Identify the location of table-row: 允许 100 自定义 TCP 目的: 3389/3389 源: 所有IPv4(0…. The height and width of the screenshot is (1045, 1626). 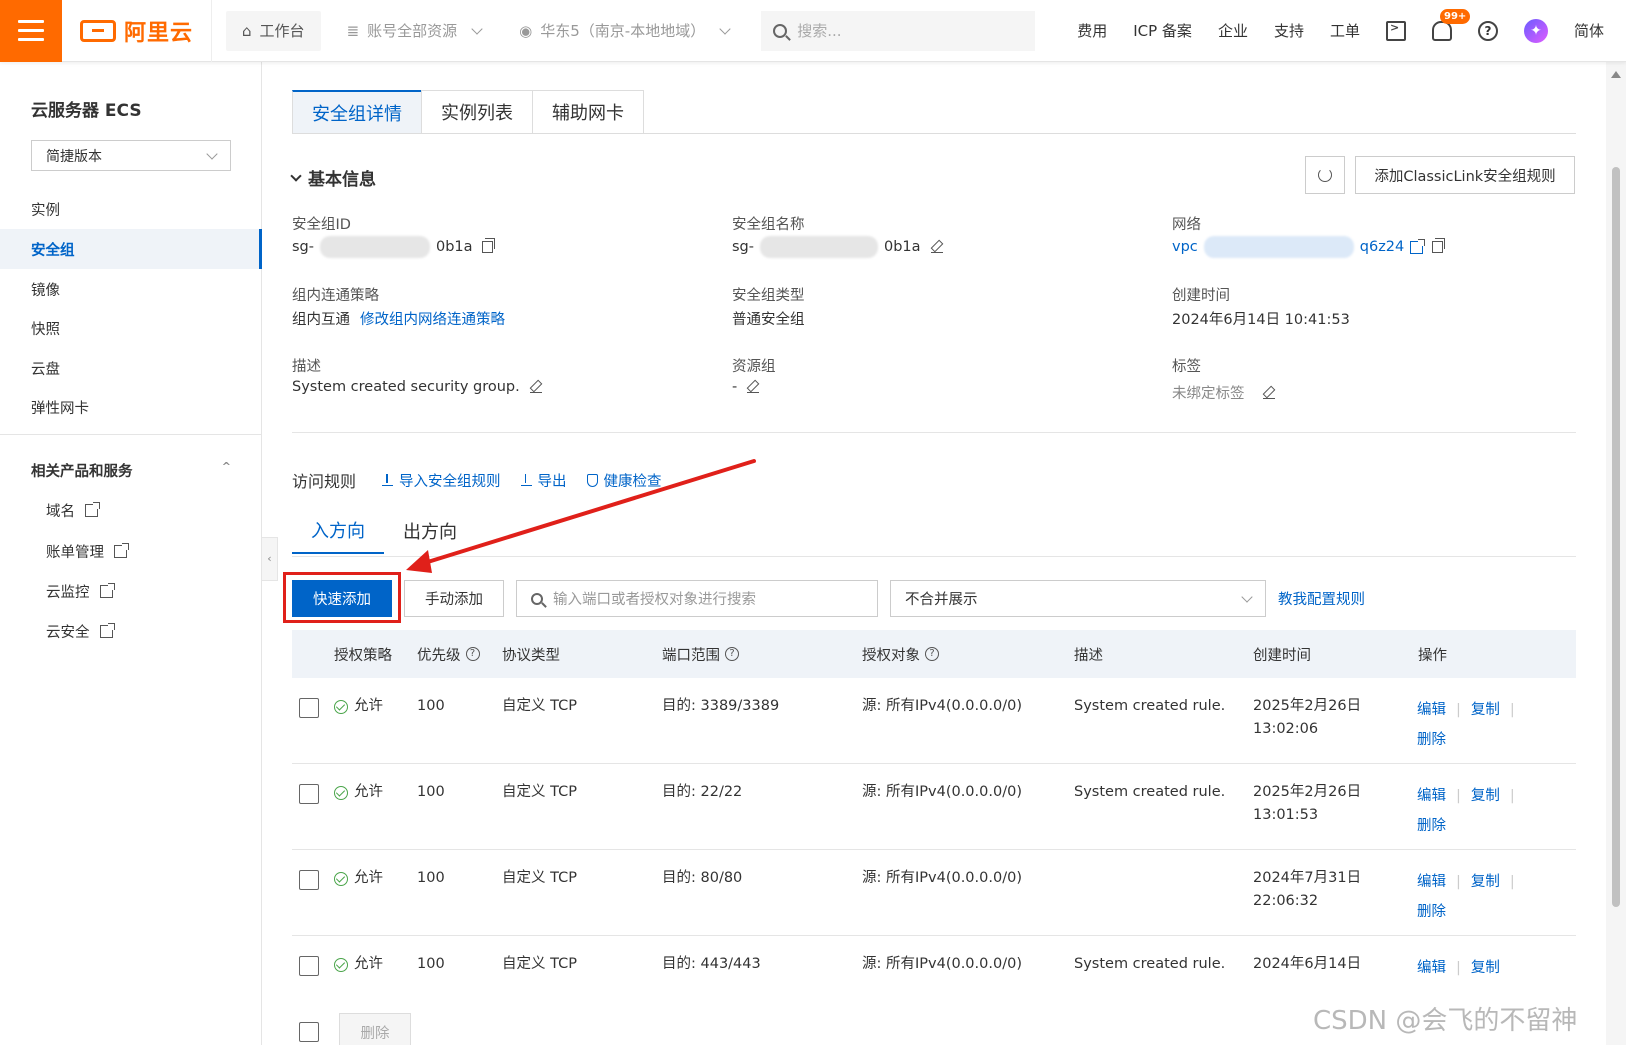
(934, 721).